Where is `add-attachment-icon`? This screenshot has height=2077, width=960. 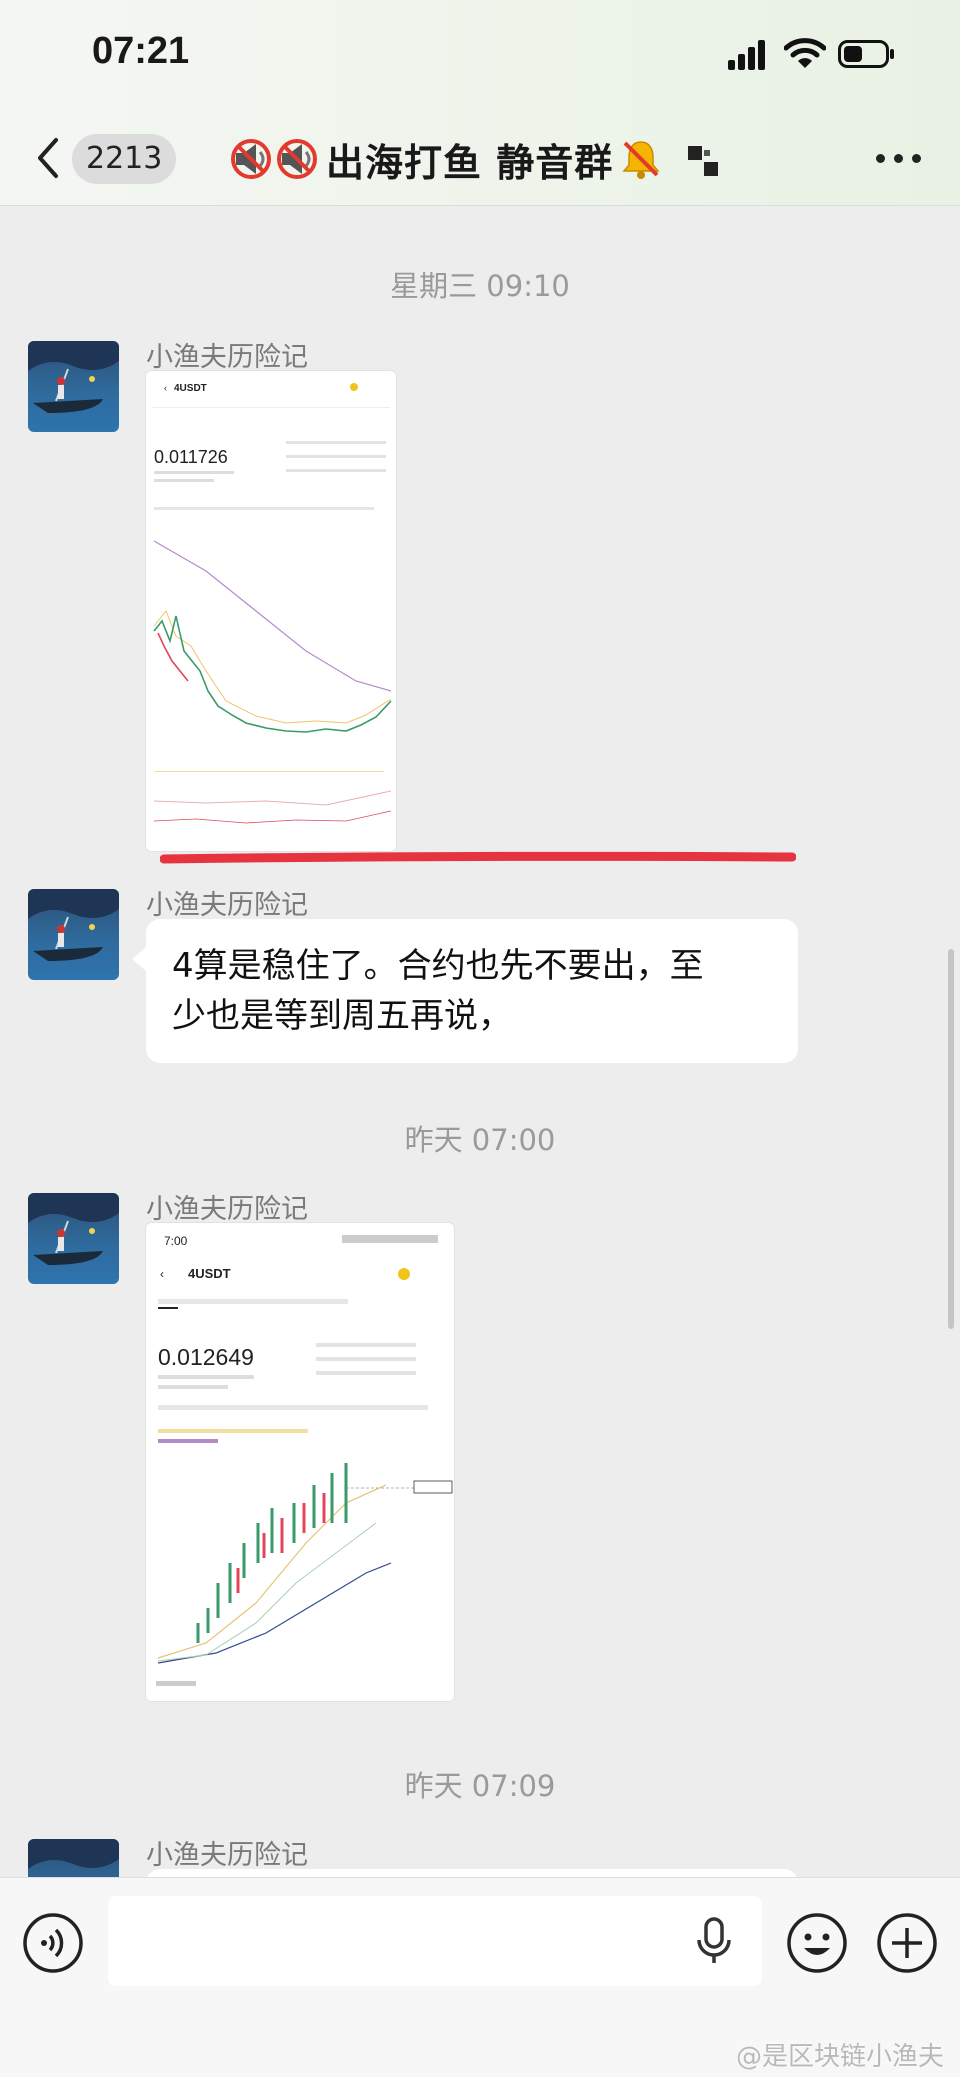 add-attachment-icon is located at coordinates (907, 1943).